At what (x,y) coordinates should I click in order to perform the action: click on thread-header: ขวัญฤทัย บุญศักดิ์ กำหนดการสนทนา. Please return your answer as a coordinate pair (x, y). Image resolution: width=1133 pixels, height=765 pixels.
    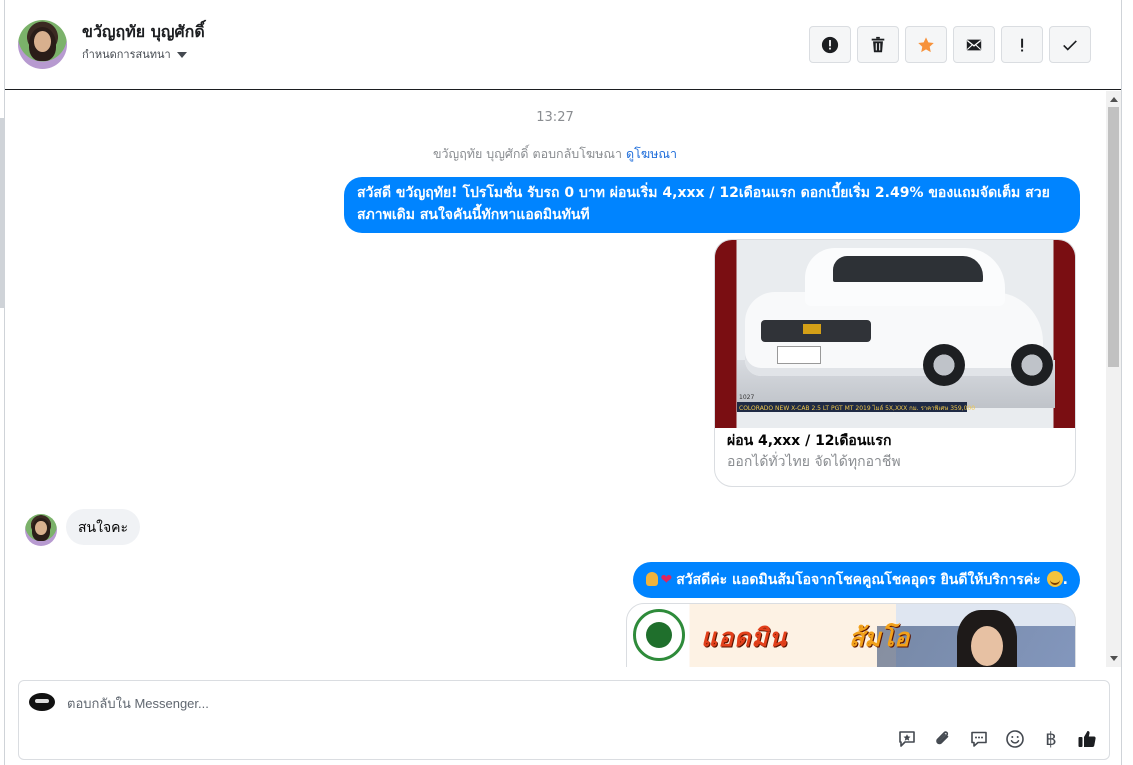
    Looking at the image, I should click on (563, 45).